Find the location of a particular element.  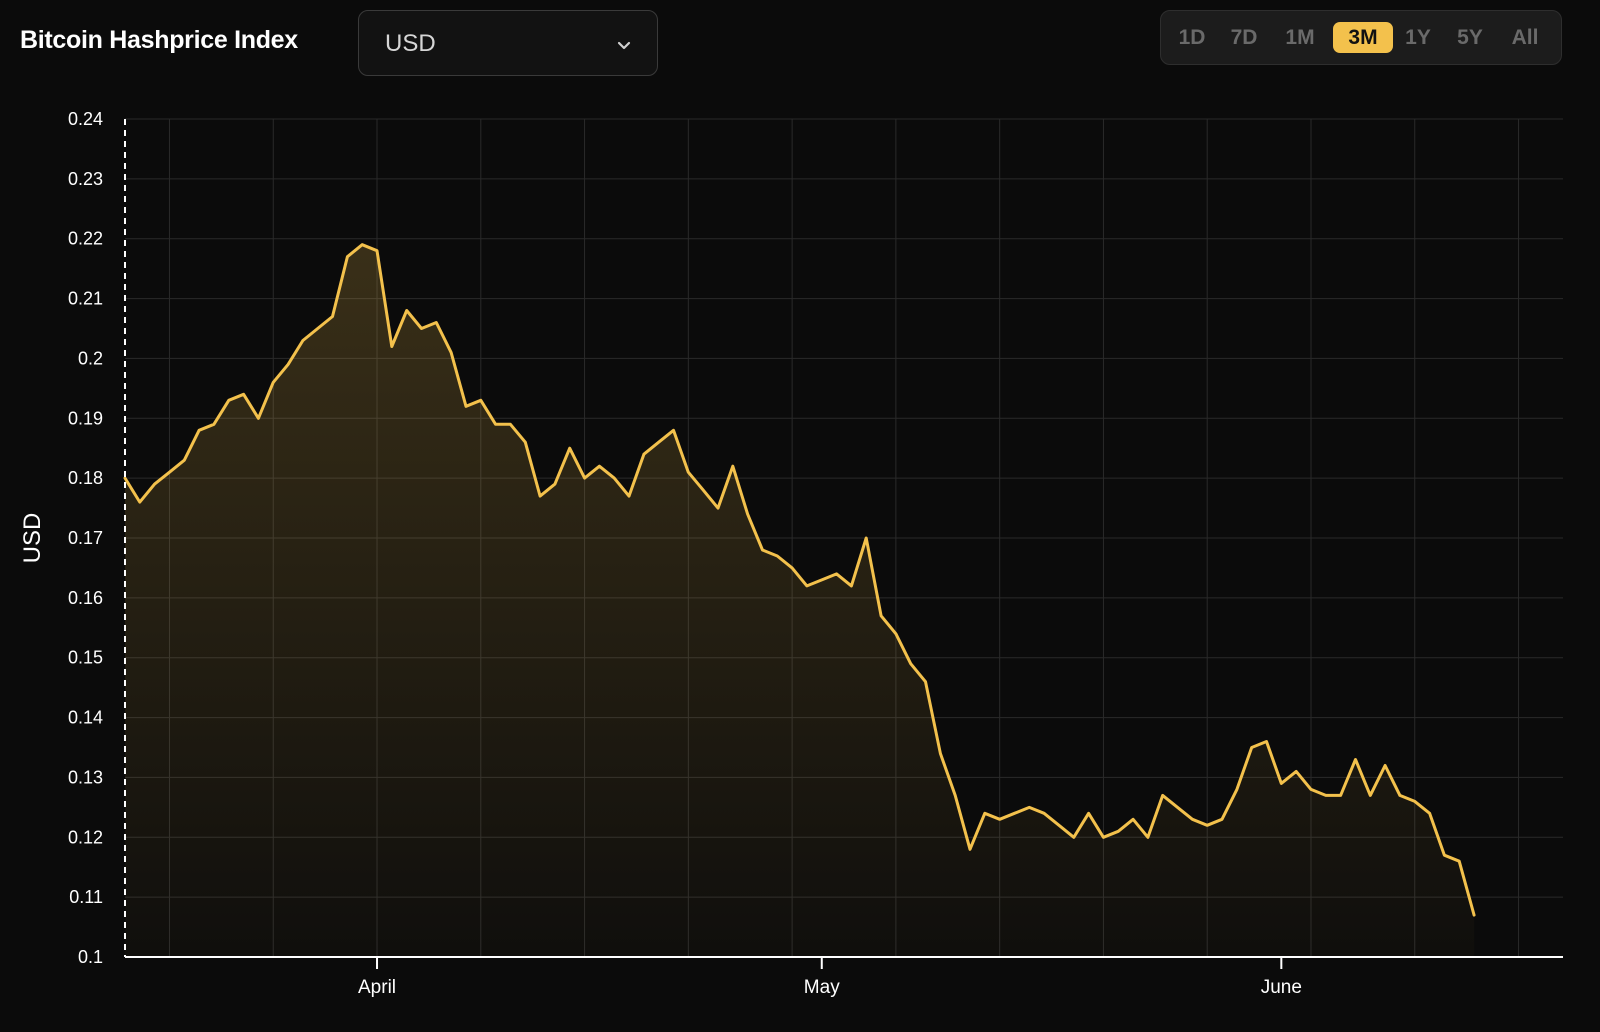

y-tick-label: 0.17 is located at coordinates (85, 538).